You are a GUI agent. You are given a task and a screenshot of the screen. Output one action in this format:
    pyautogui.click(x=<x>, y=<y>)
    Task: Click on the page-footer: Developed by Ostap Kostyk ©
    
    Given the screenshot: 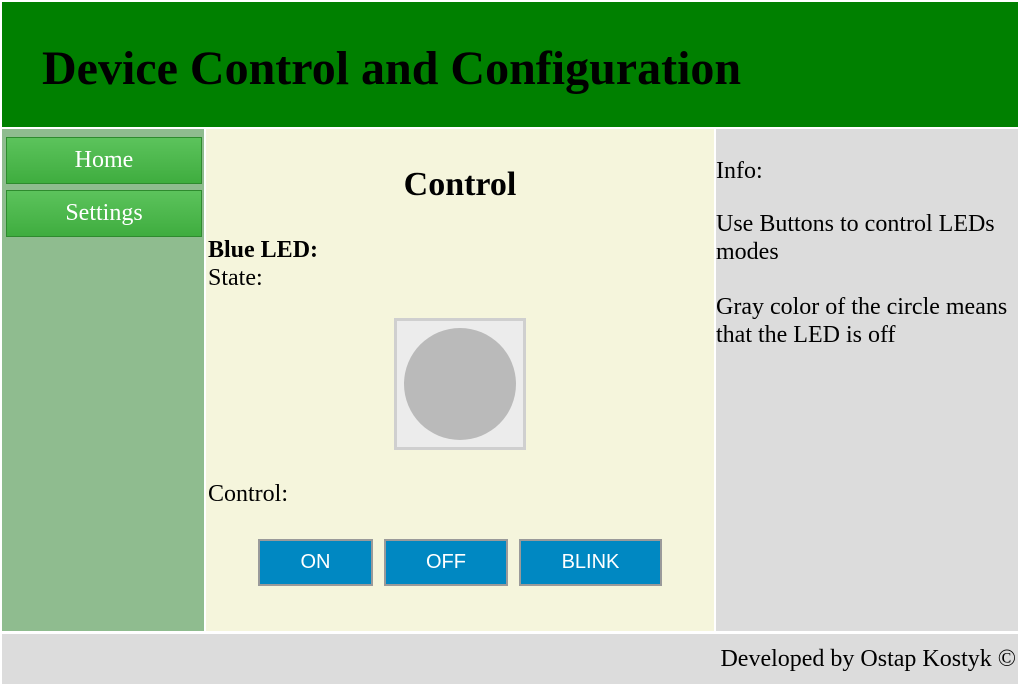 What is the action you would take?
    pyautogui.click(x=510, y=659)
    